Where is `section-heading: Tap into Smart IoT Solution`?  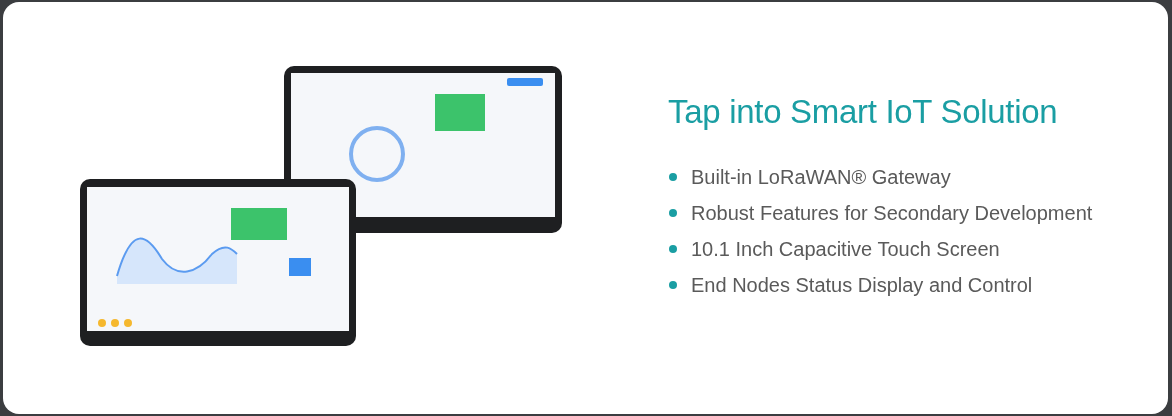
section-heading: Tap into Smart IoT Solution is located at coordinates (863, 112).